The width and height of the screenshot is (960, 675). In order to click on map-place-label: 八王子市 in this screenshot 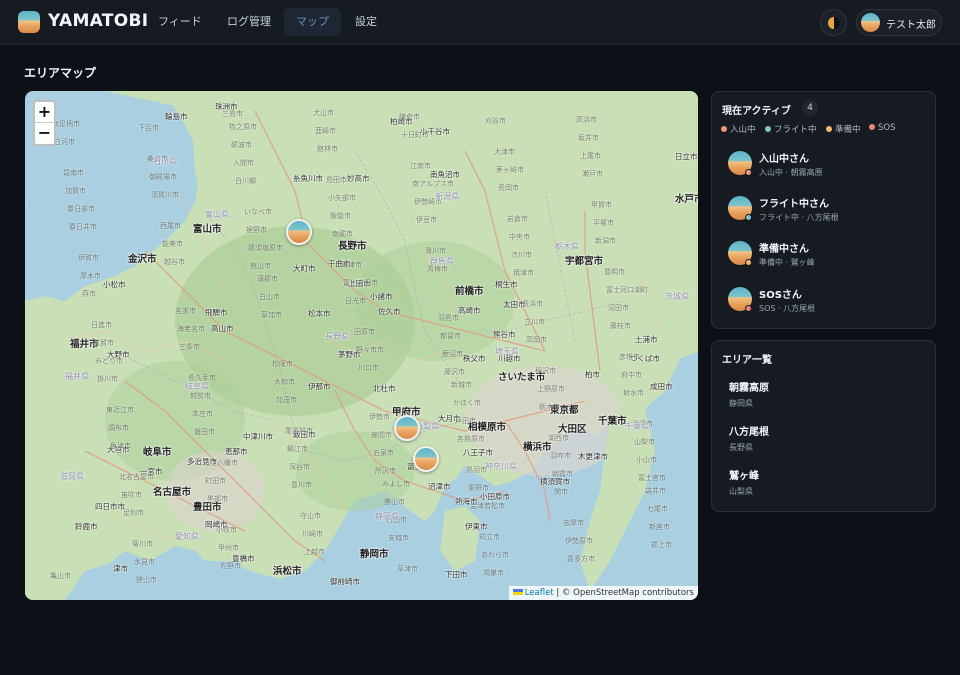, I will do `click(478, 452)`.